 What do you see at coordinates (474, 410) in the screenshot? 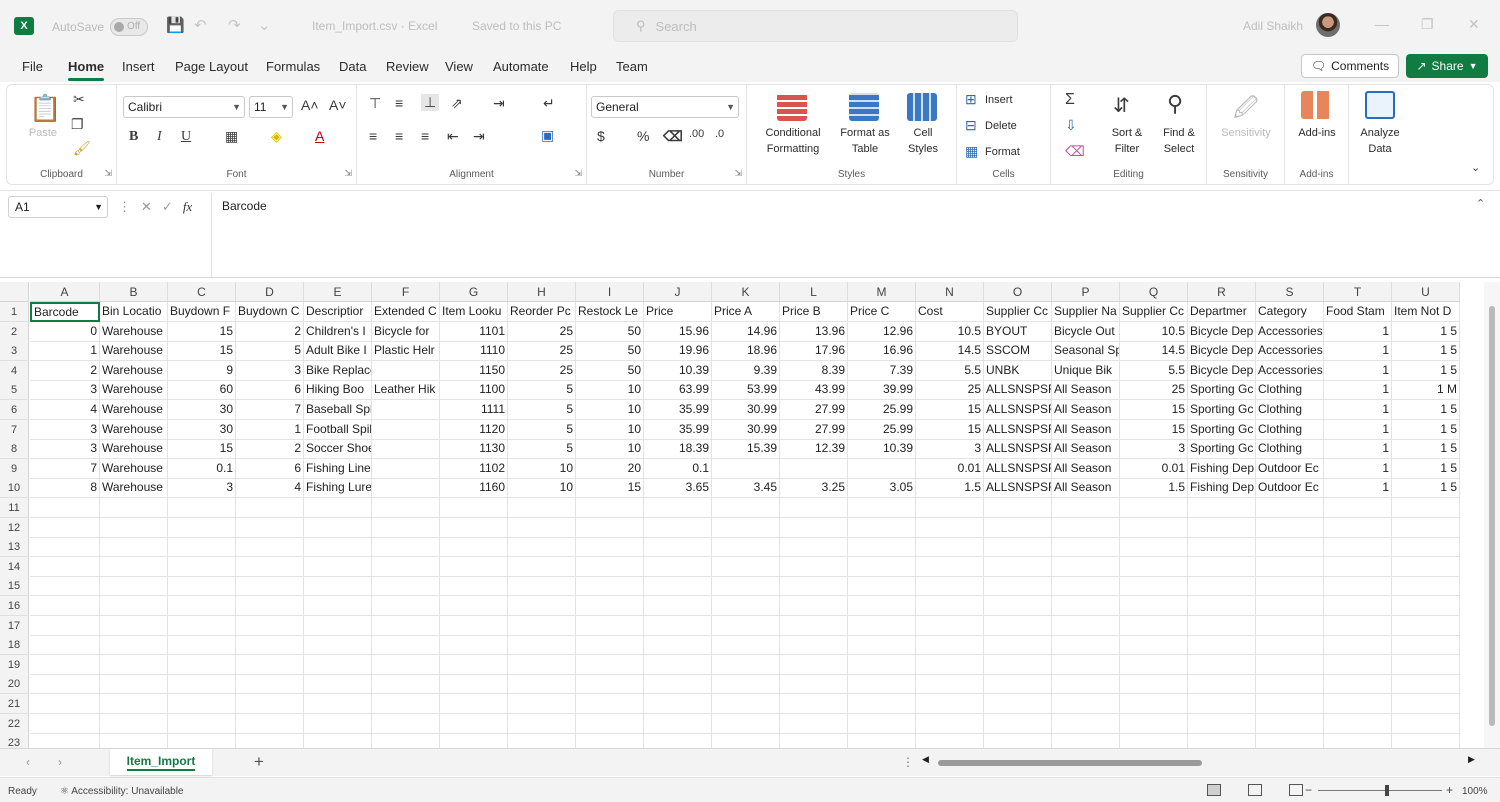
I see `cell-g6: 1111` at bounding box center [474, 410].